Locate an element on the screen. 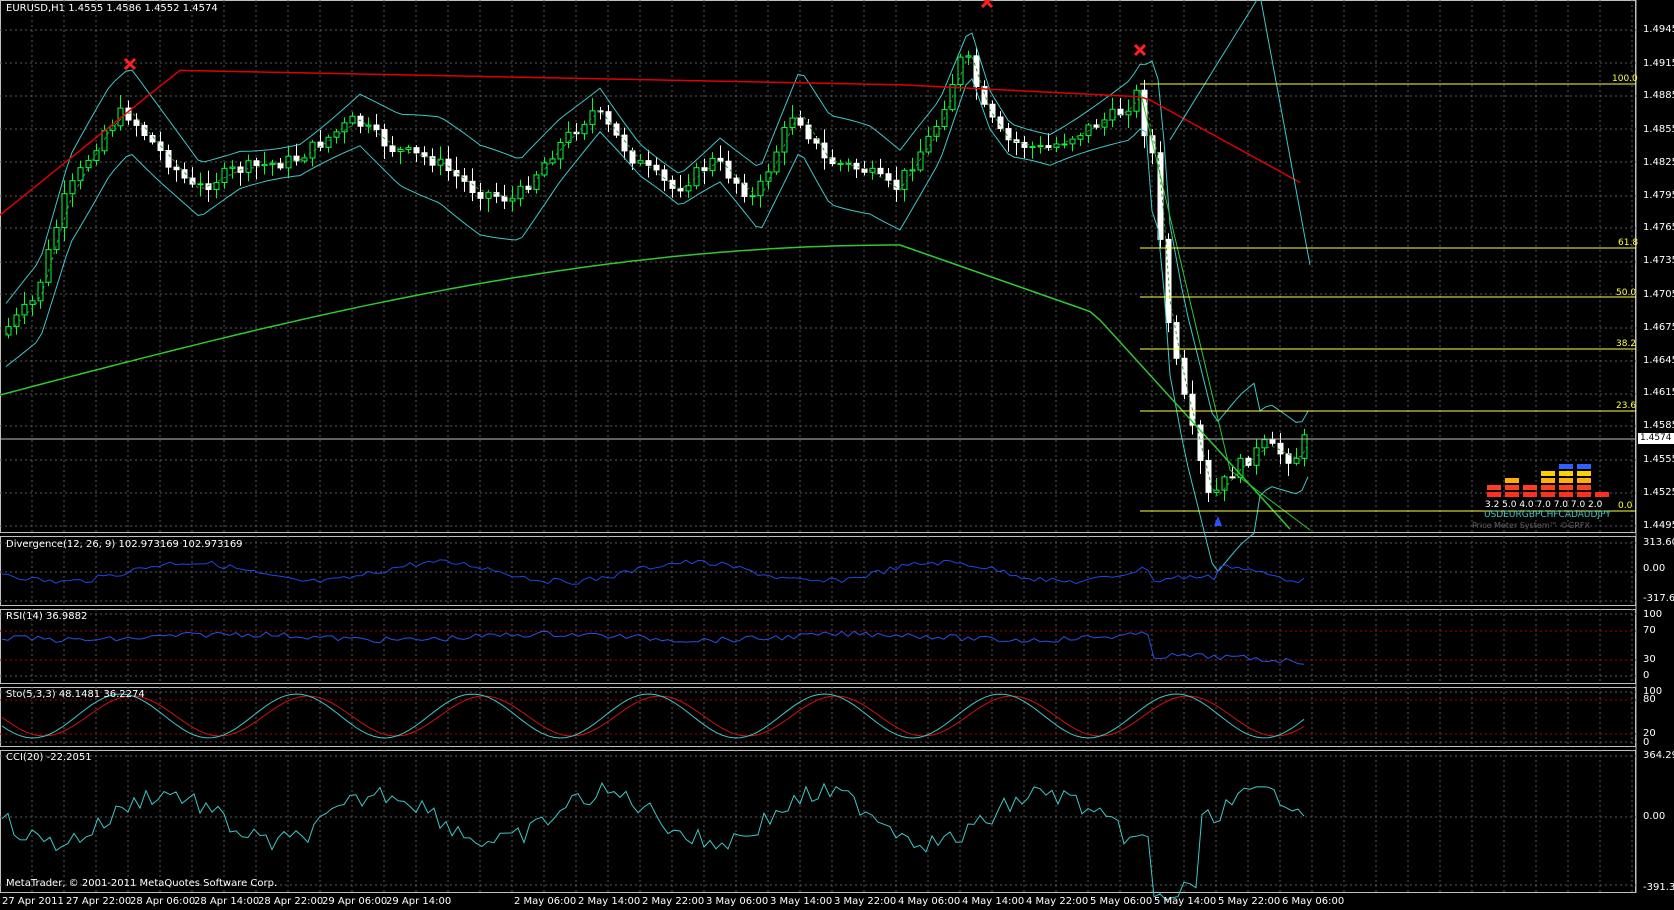 This screenshot has height=910, width=1674. pane-border is located at coordinates (818, 571).